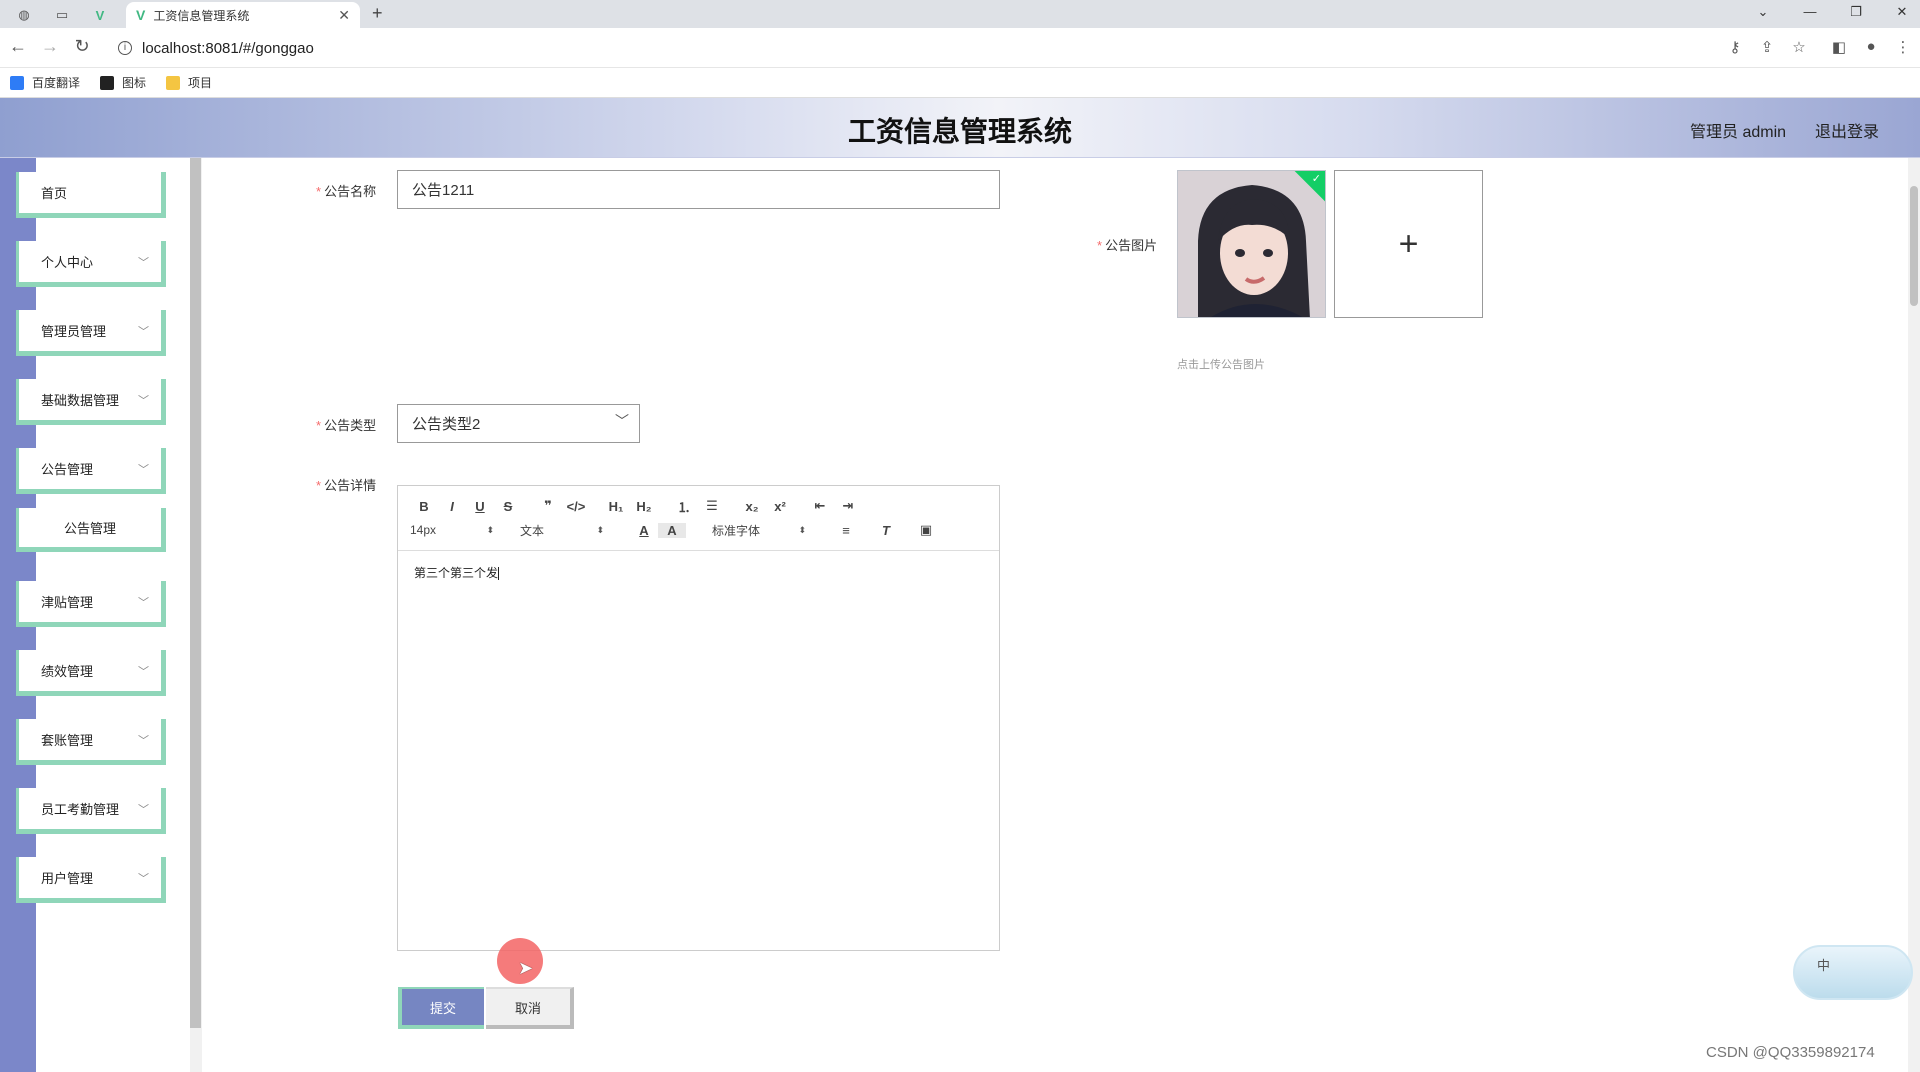 This screenshot has width=1920, height=1072. What do you see at coordinates (576, 506) in the screenshot?
I see `code-block-icon: </>` at bounding box center [576, 506].